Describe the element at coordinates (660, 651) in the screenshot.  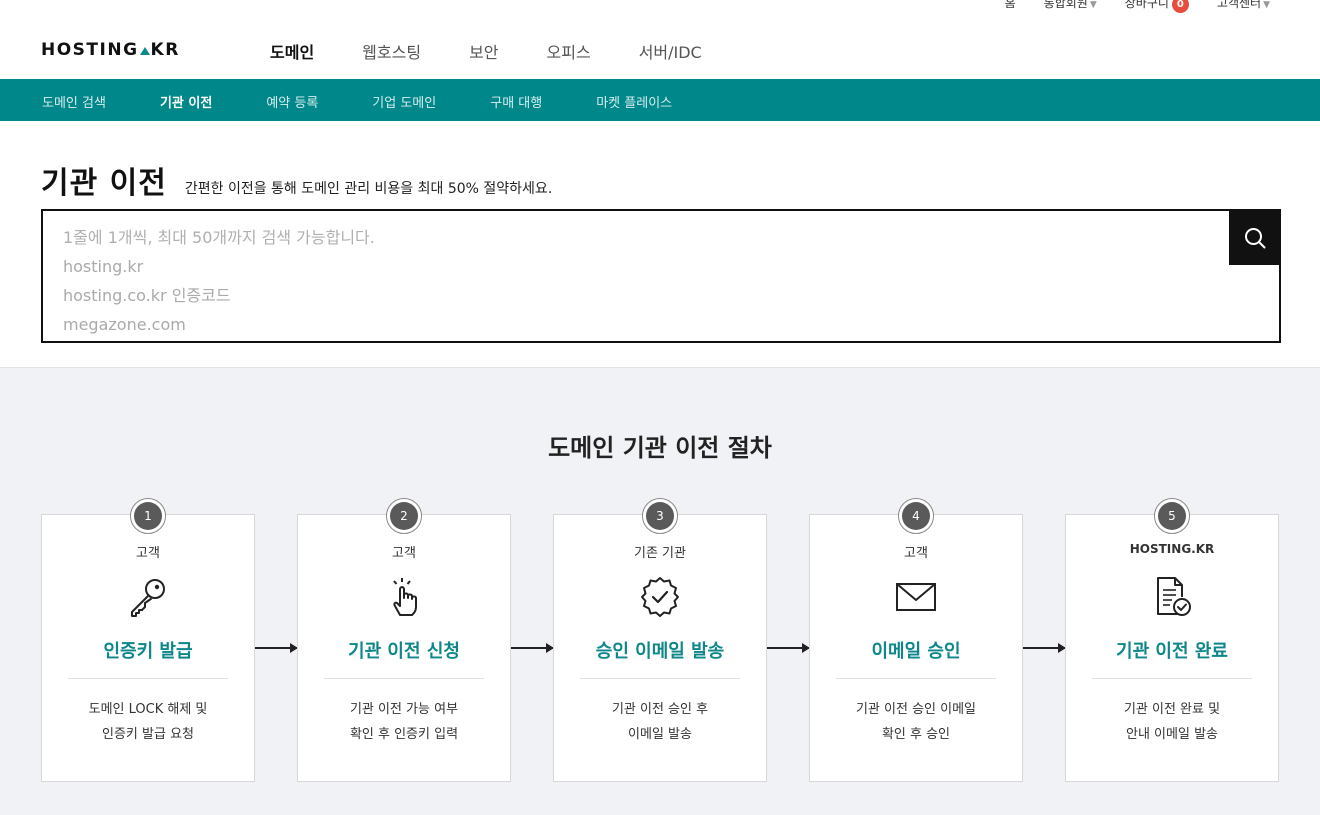
I see `step-title: 승인 이메일 발송` at that location.